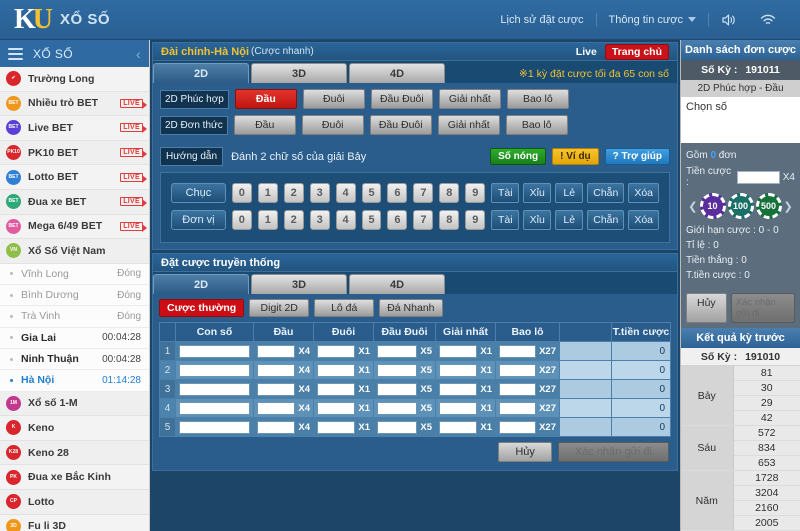 The width and height of the screenshot is (800, 531). I want to click on tab-4d: 4D, so click(397, 73).